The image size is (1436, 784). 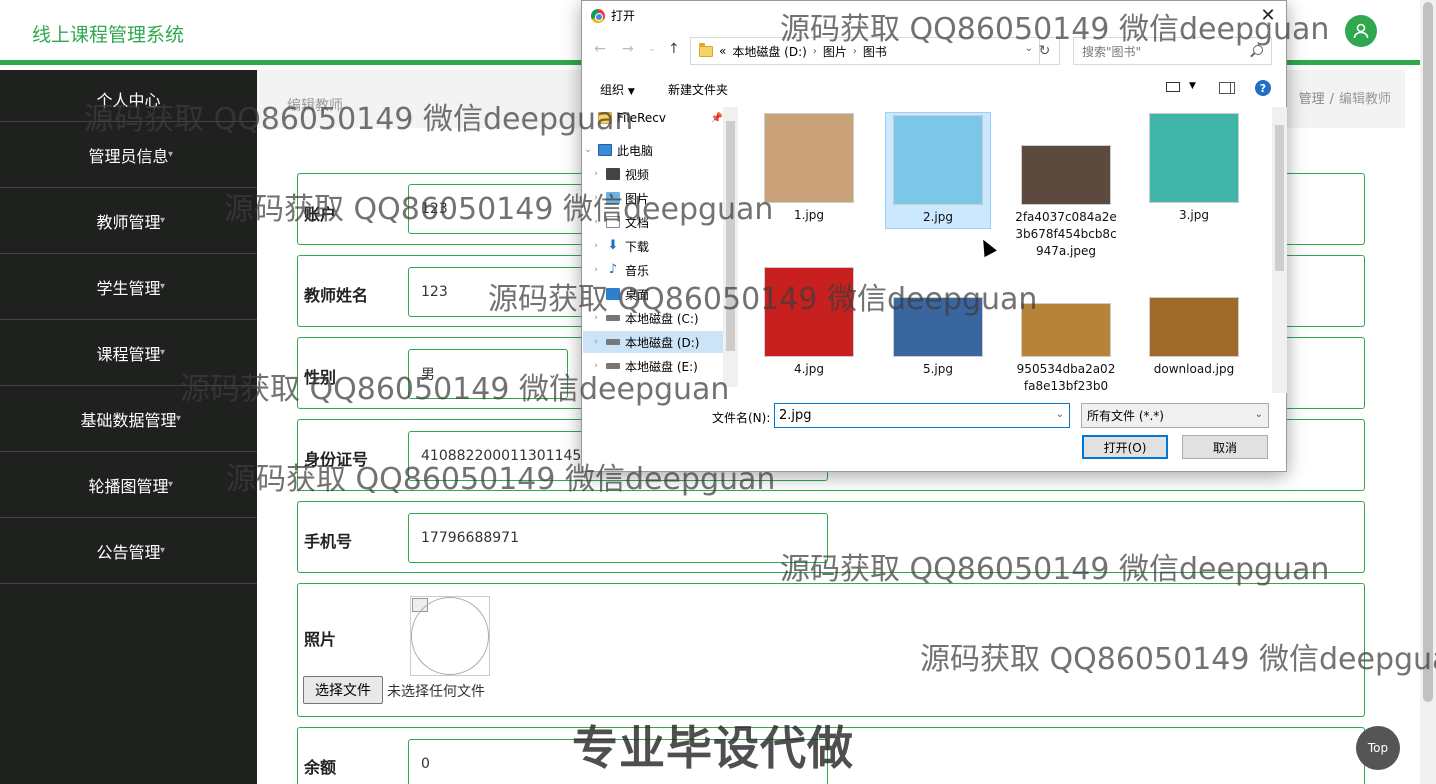 What do you see at coordinates (674, 49) in the screenshot?
I see `up-arrow-icon: ↑` at bounding box center [674, 49].